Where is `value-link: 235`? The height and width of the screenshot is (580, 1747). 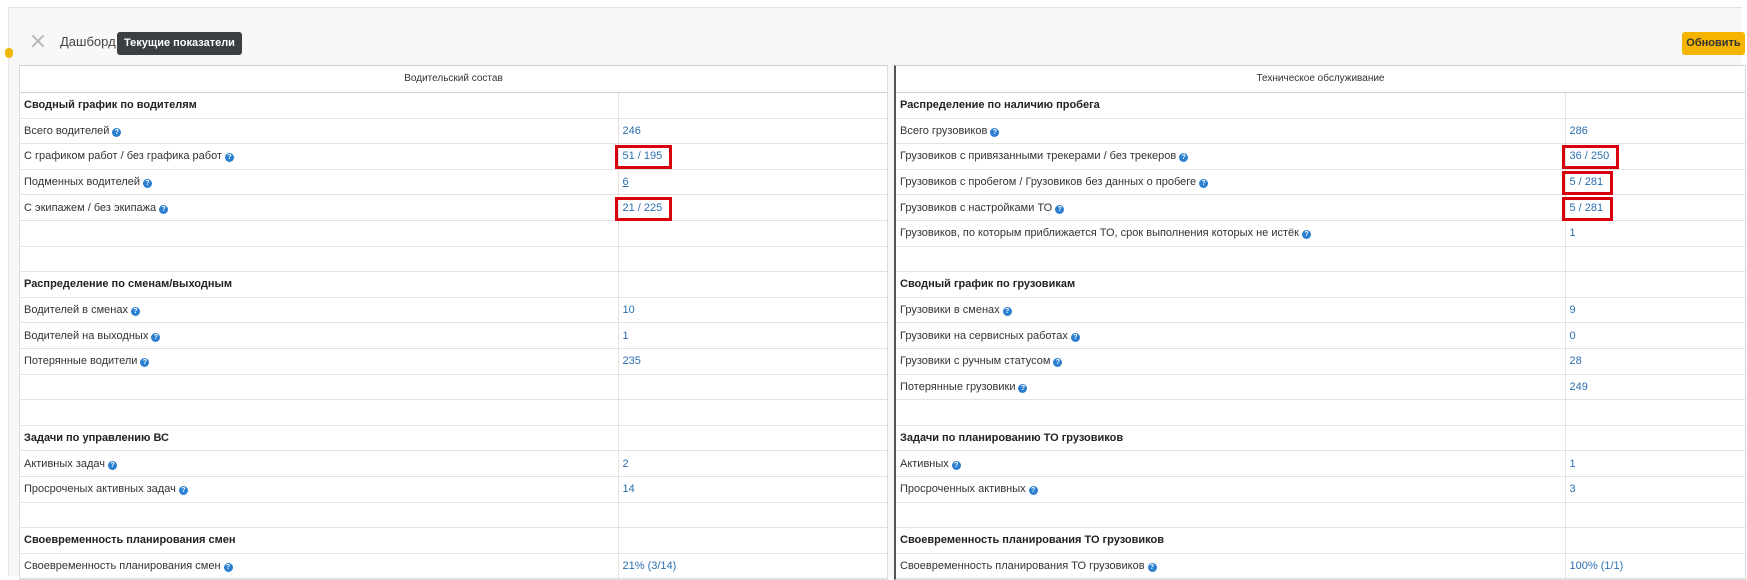 value-link: 235 is located at coordinates (632, 361).